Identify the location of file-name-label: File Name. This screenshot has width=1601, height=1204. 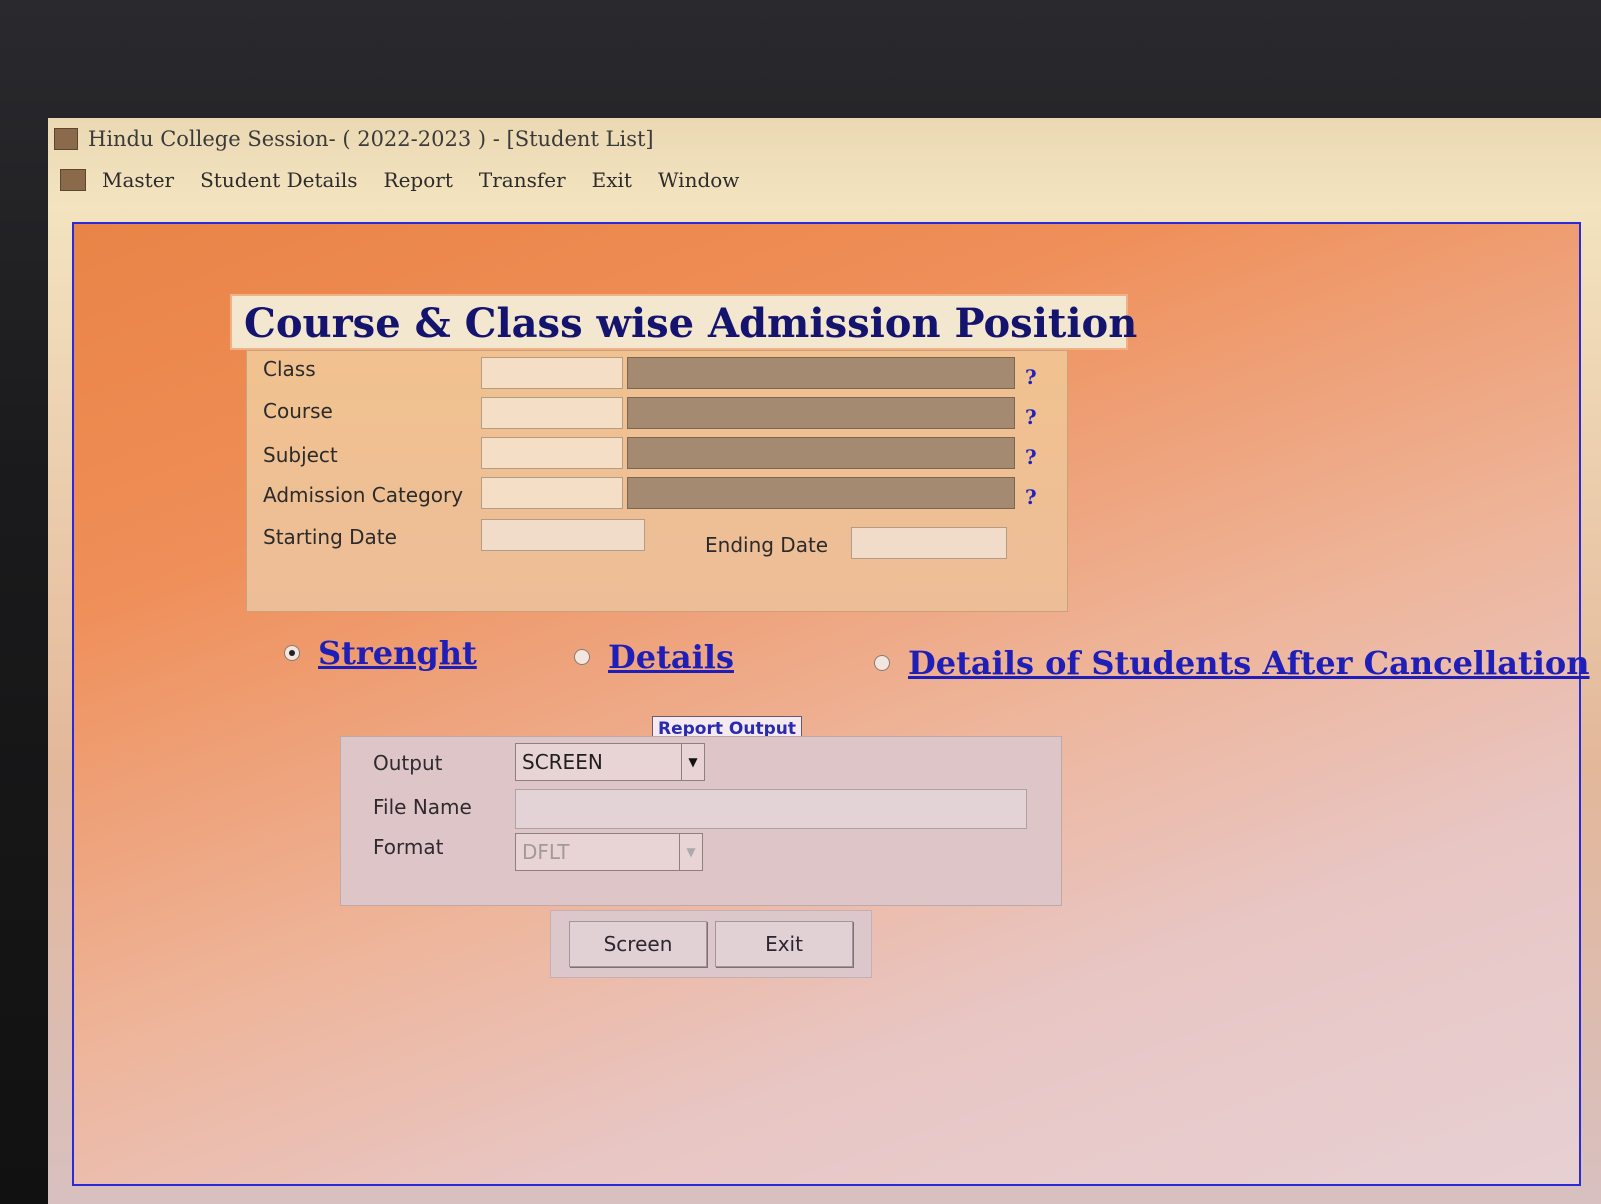
(422, 807).